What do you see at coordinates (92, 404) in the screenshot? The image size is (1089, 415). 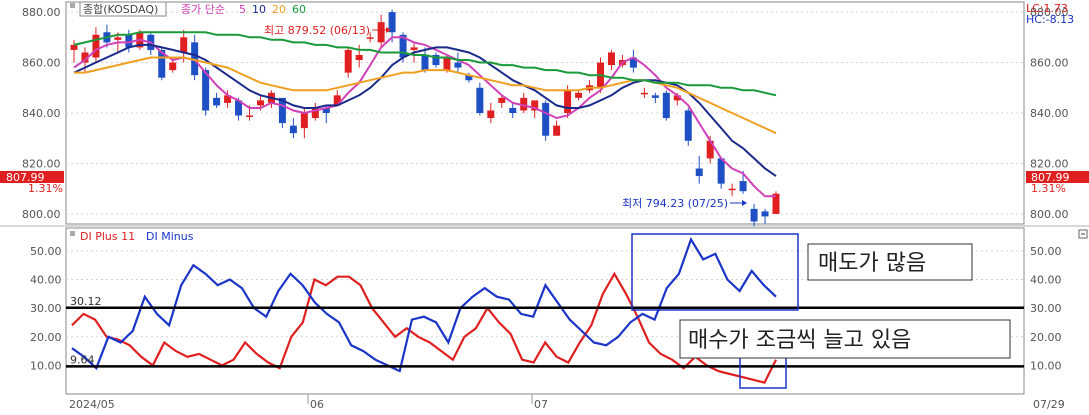 I see `x-axis-label: 2024/05` at bounding box center [92, 404].